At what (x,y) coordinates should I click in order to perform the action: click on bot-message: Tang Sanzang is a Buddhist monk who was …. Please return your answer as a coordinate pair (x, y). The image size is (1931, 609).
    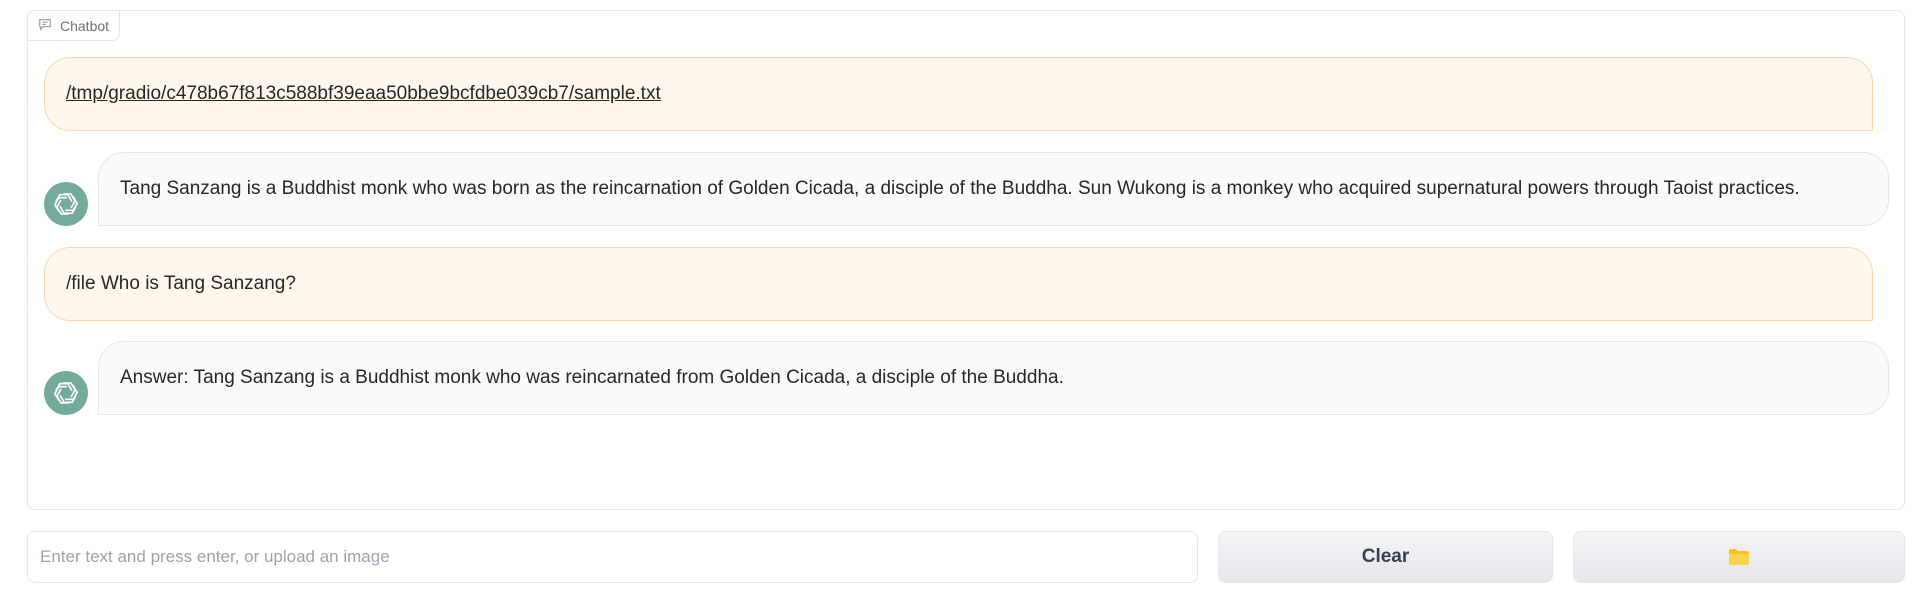
    Looking at the image, I should click on (993, 189).